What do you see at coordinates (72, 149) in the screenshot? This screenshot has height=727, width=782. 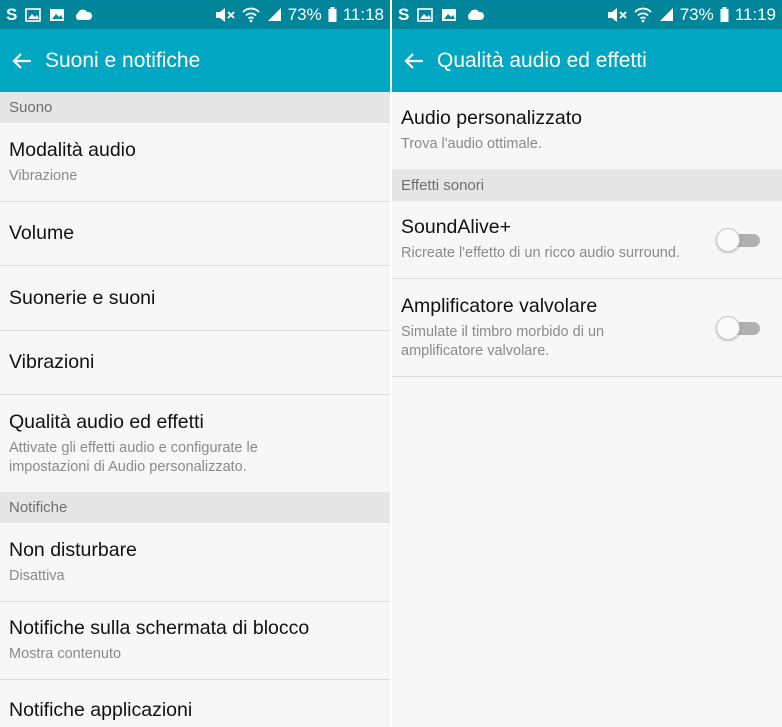 I see `item-title: Modalità audio` at bounding box center [72, 149].